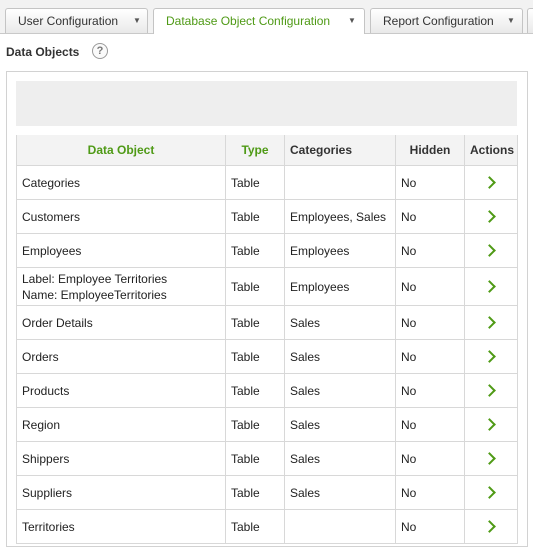 The width and height of the screenshot is (533, 555). I want to click on object-name-text: Name: EmployeeTerritories, so click(94, 294).